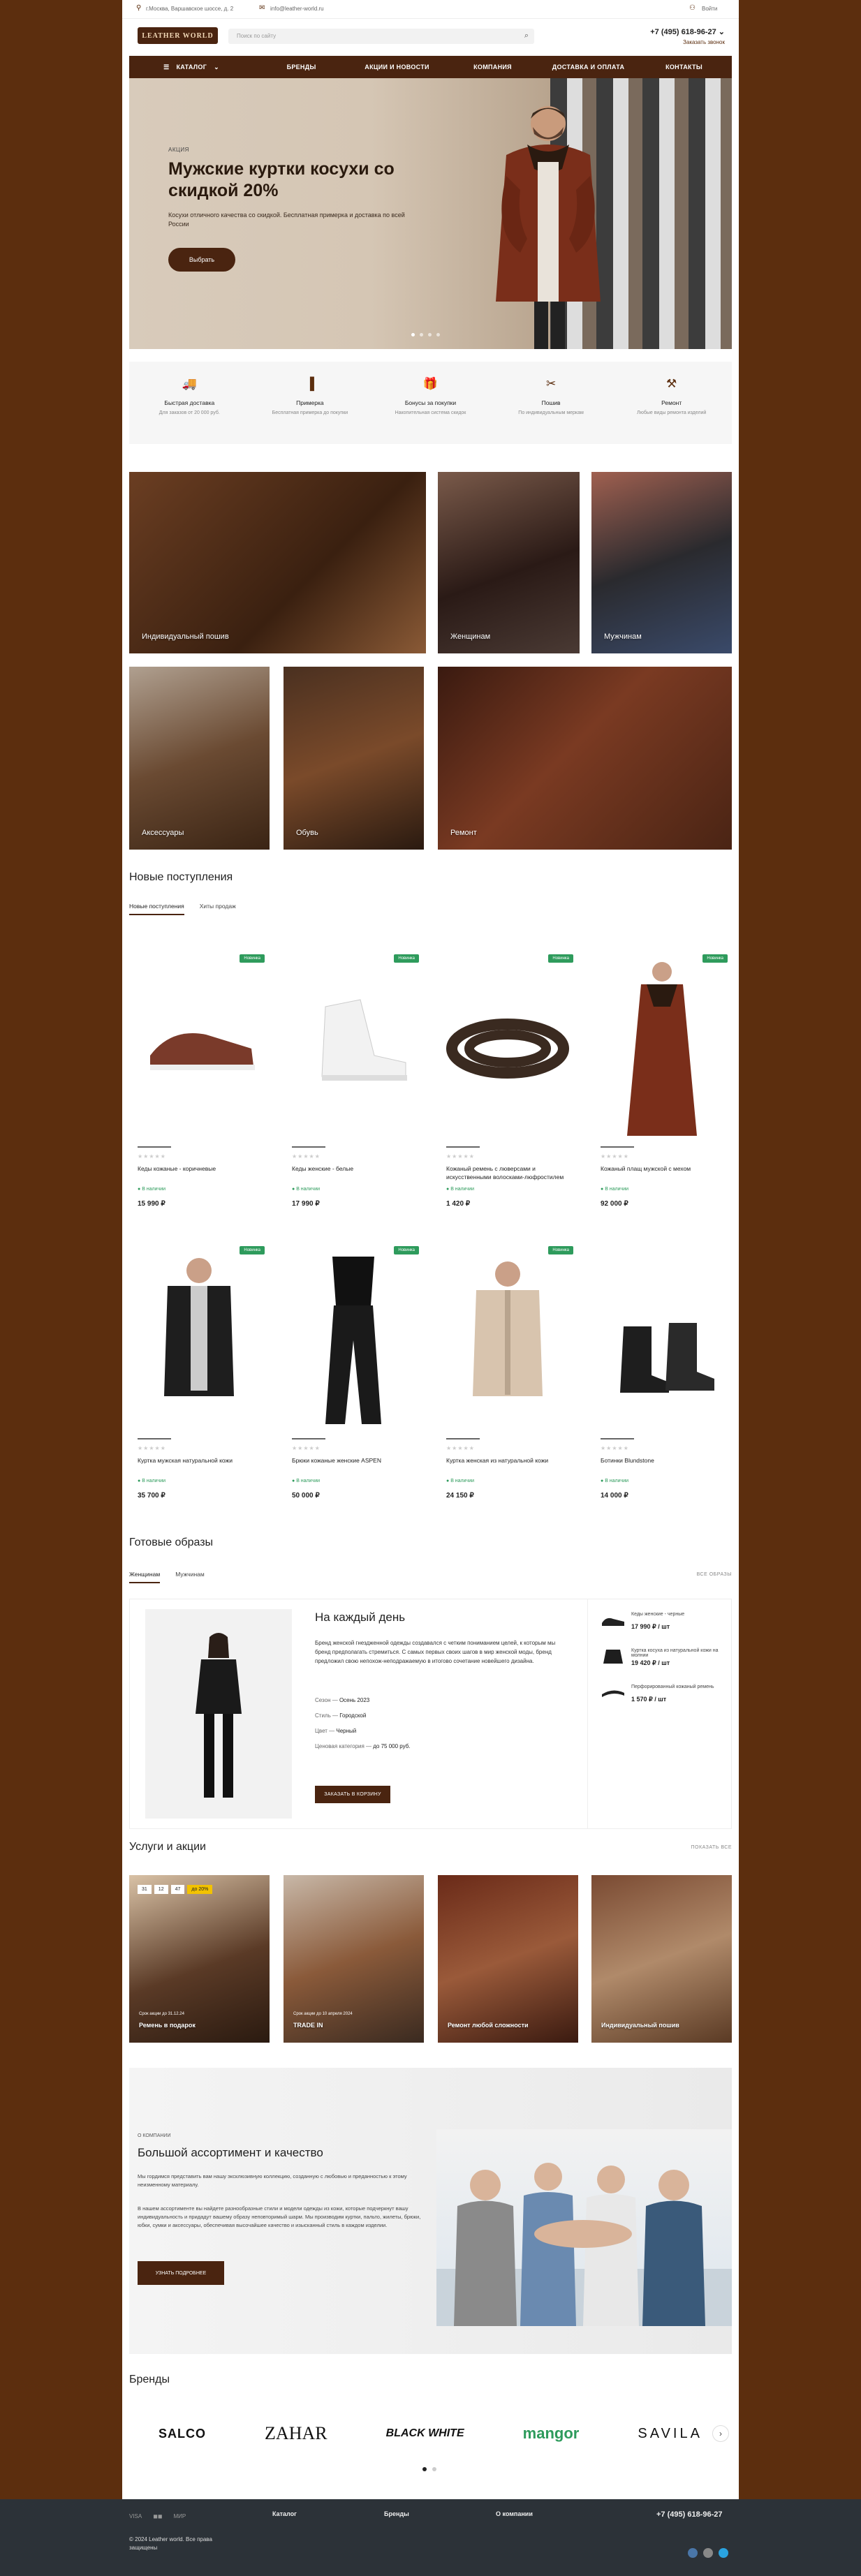  What do you see at coordinates (277, 562) in the screenshot?
I see `category-tile-tailoring: Индивидуальный пошив` at bounding box center [277, 562].